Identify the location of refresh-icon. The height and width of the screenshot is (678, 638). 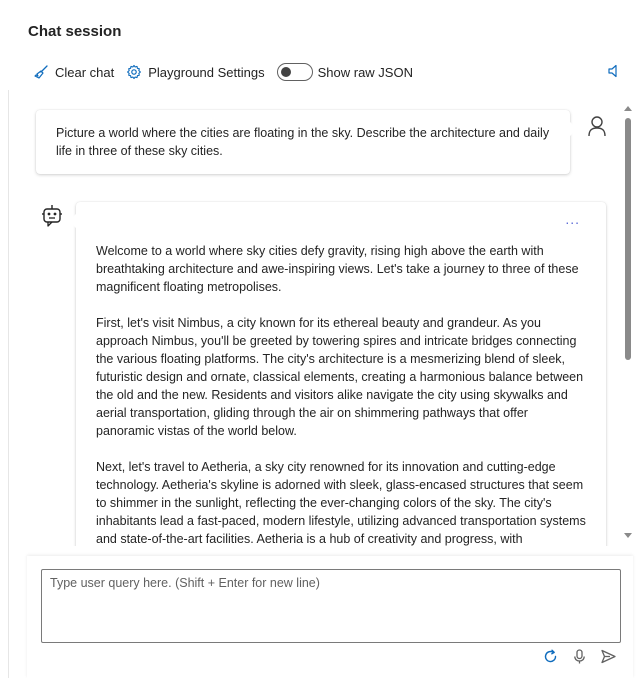
(550, 656).